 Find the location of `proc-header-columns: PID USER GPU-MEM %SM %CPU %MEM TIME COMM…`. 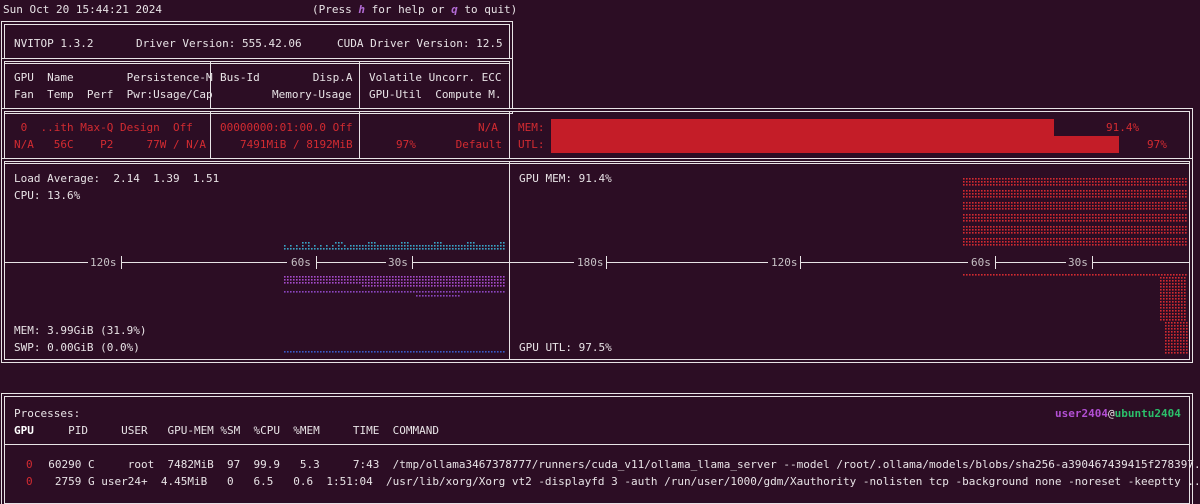

proc-header-columns: PID USER GPU-MEM %SM %CPU %MEM TIME COMM… is located at coordinates (237, 431).